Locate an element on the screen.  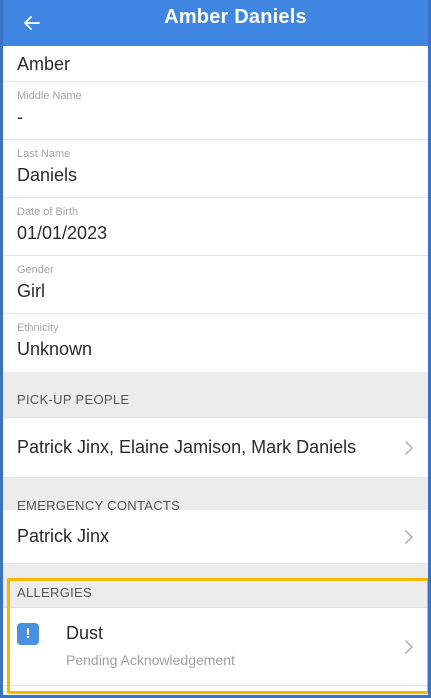
ethnicity-field: Ethnicity Unknown is located at coordinates (215, 343).